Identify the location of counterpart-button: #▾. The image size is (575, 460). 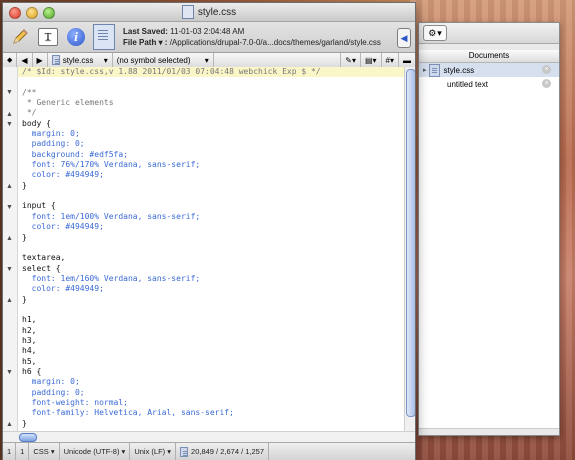
(389, 60).